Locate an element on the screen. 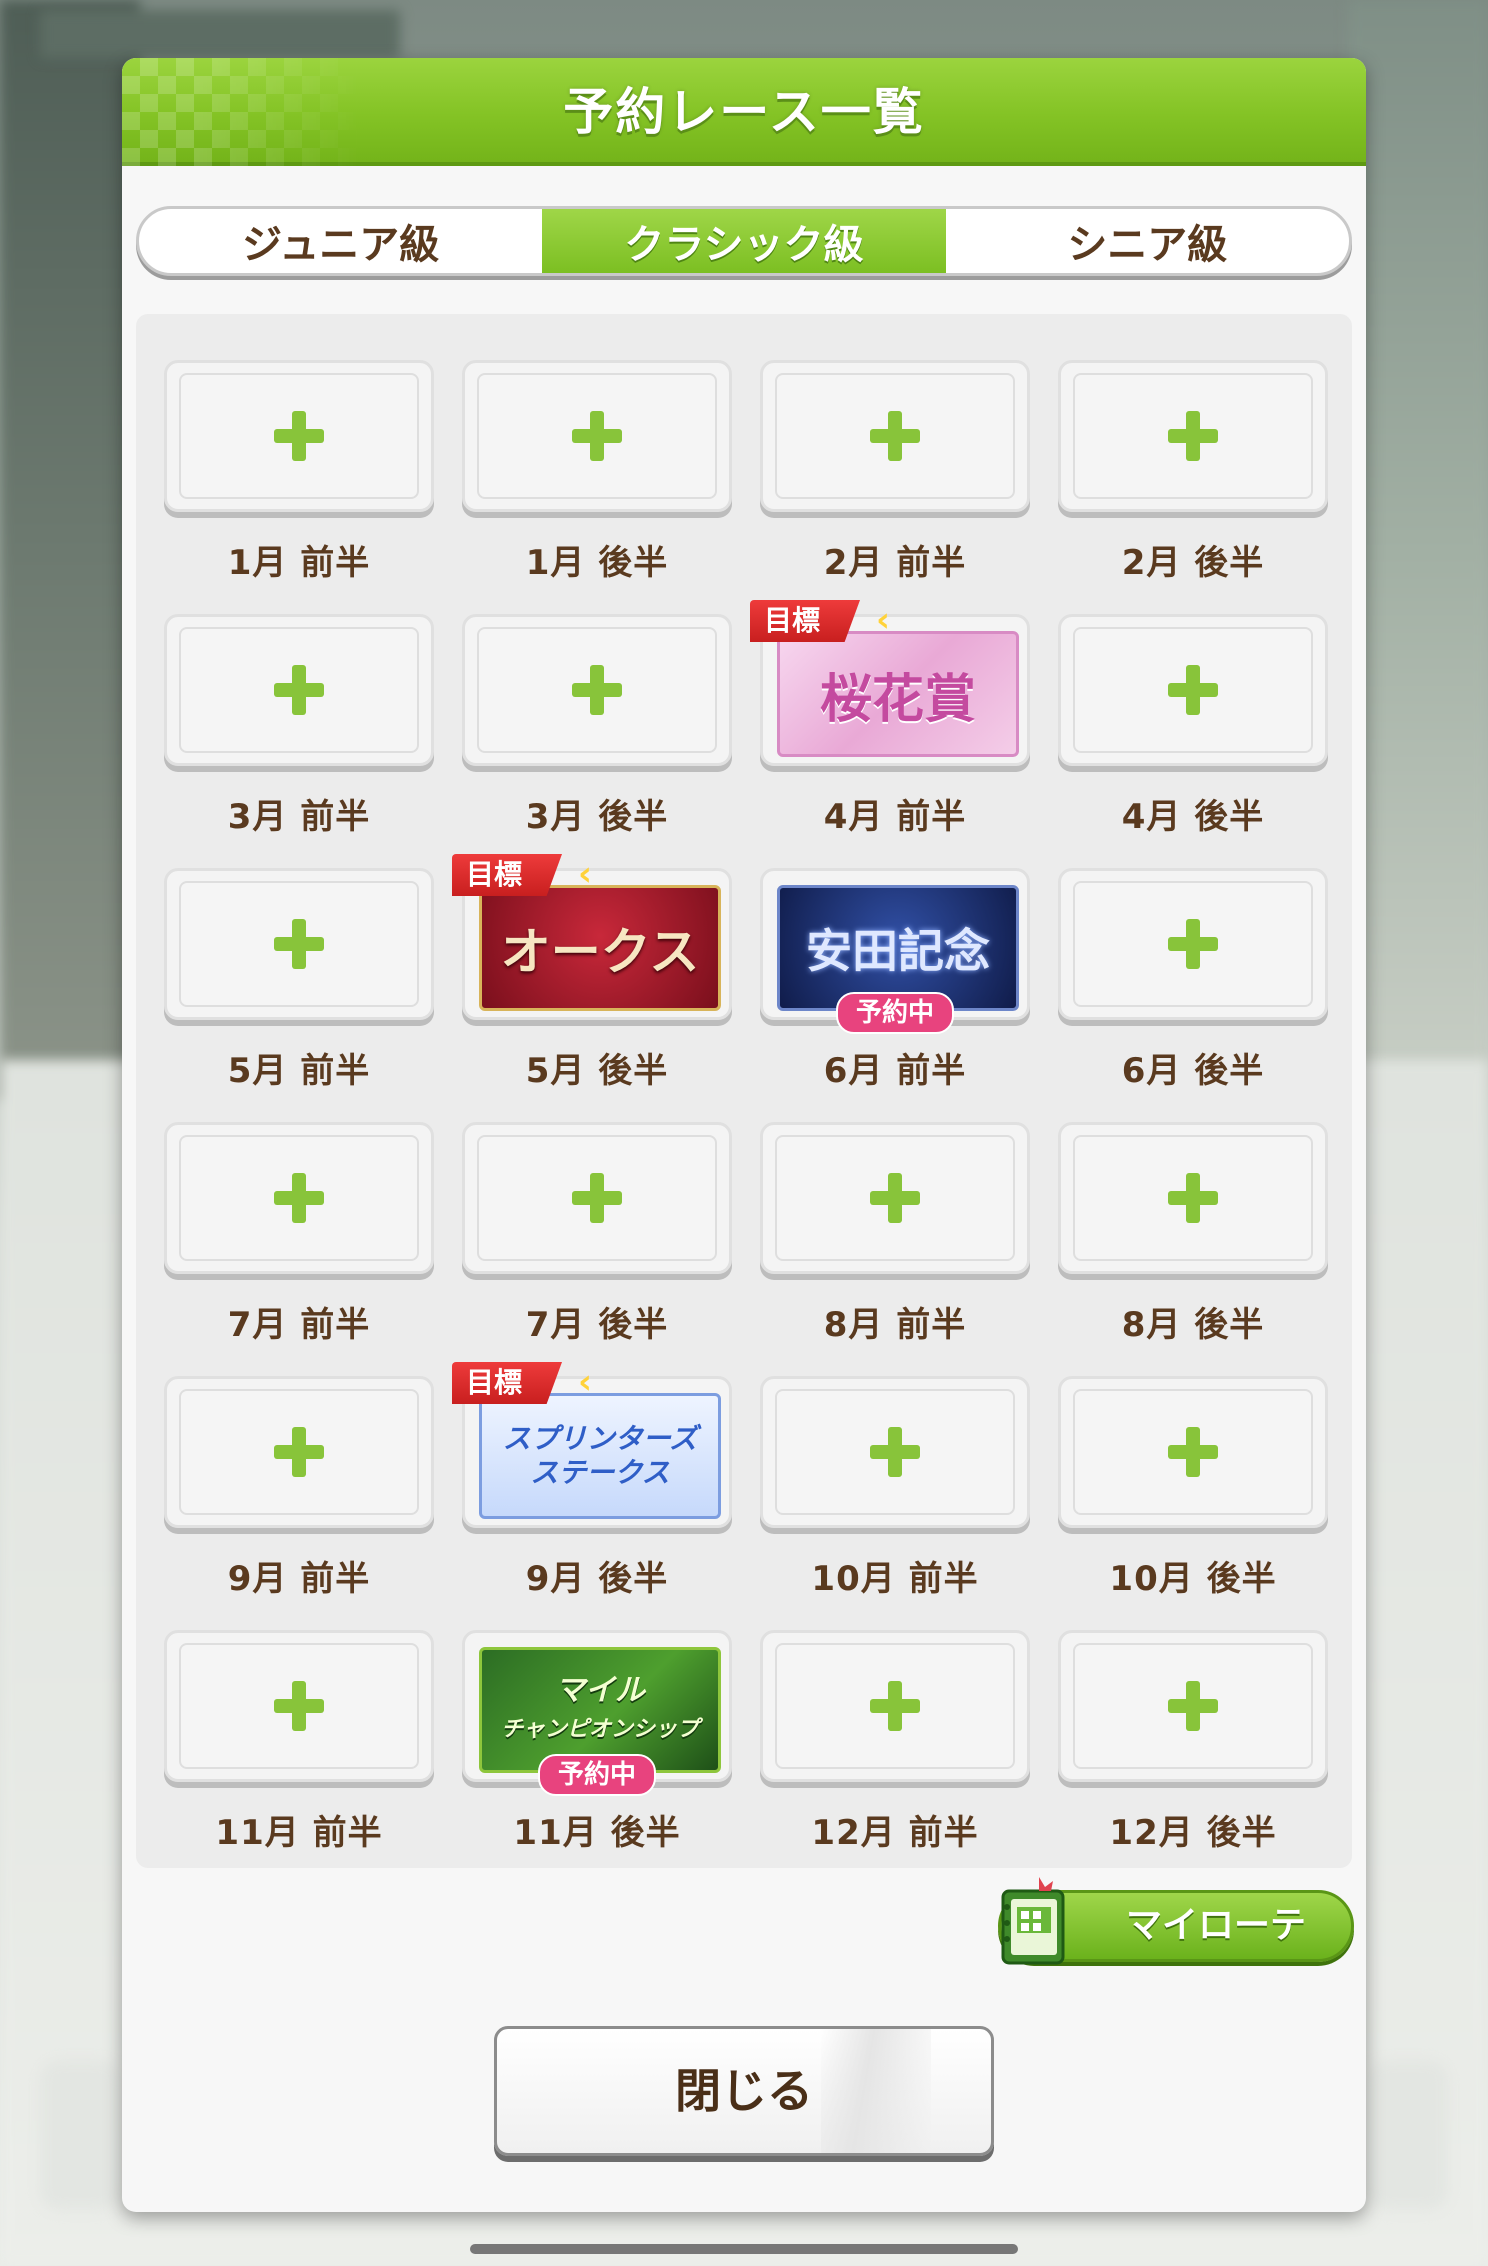 This screenshot has width=1488, height=2266. slot-label: 10月 後半 is located at coordinates (1193, 1579).